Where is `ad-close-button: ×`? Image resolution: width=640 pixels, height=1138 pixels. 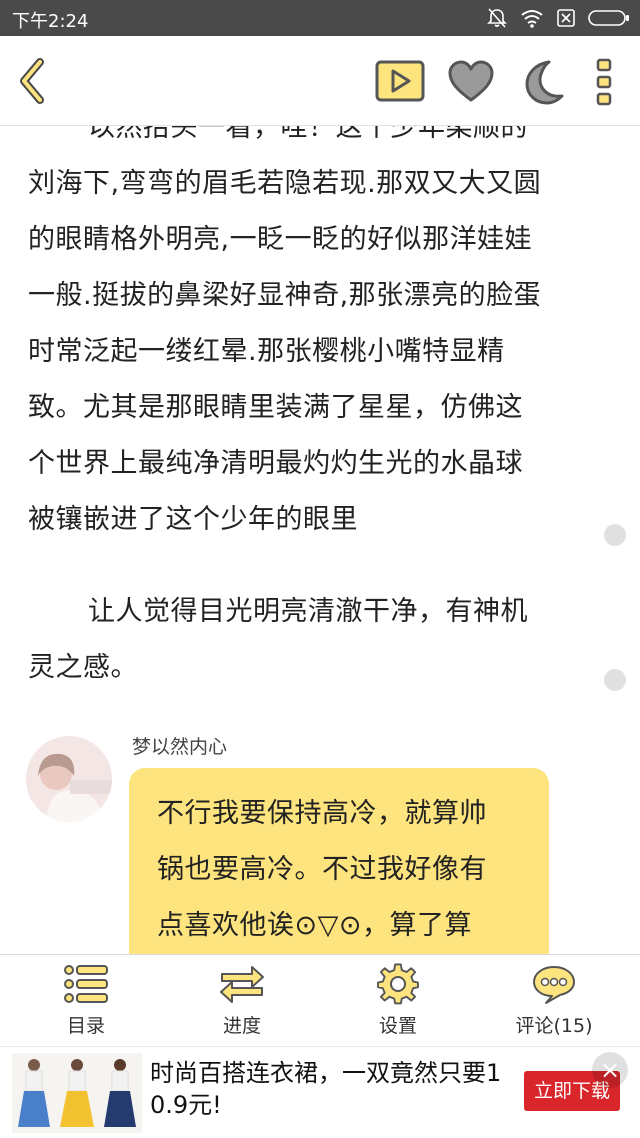
ad-close-button: × is located at coordinates (610, 1070).